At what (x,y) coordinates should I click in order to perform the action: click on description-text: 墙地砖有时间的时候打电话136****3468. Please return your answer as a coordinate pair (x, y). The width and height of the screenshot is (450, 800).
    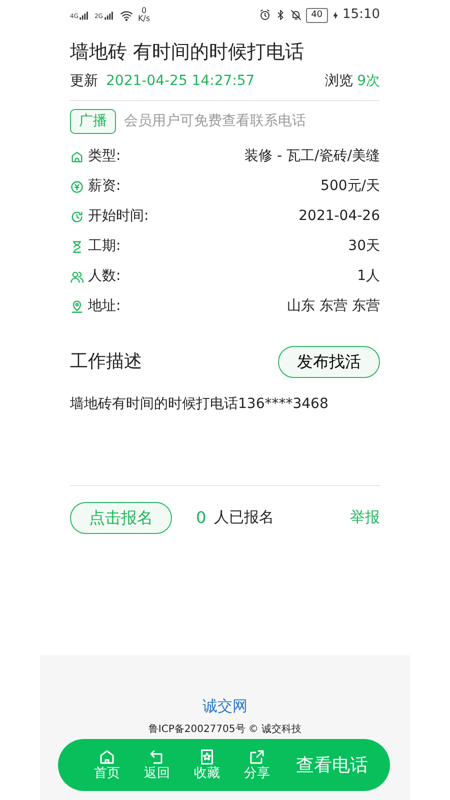
    Looking at the image, I should click on (225, 440).